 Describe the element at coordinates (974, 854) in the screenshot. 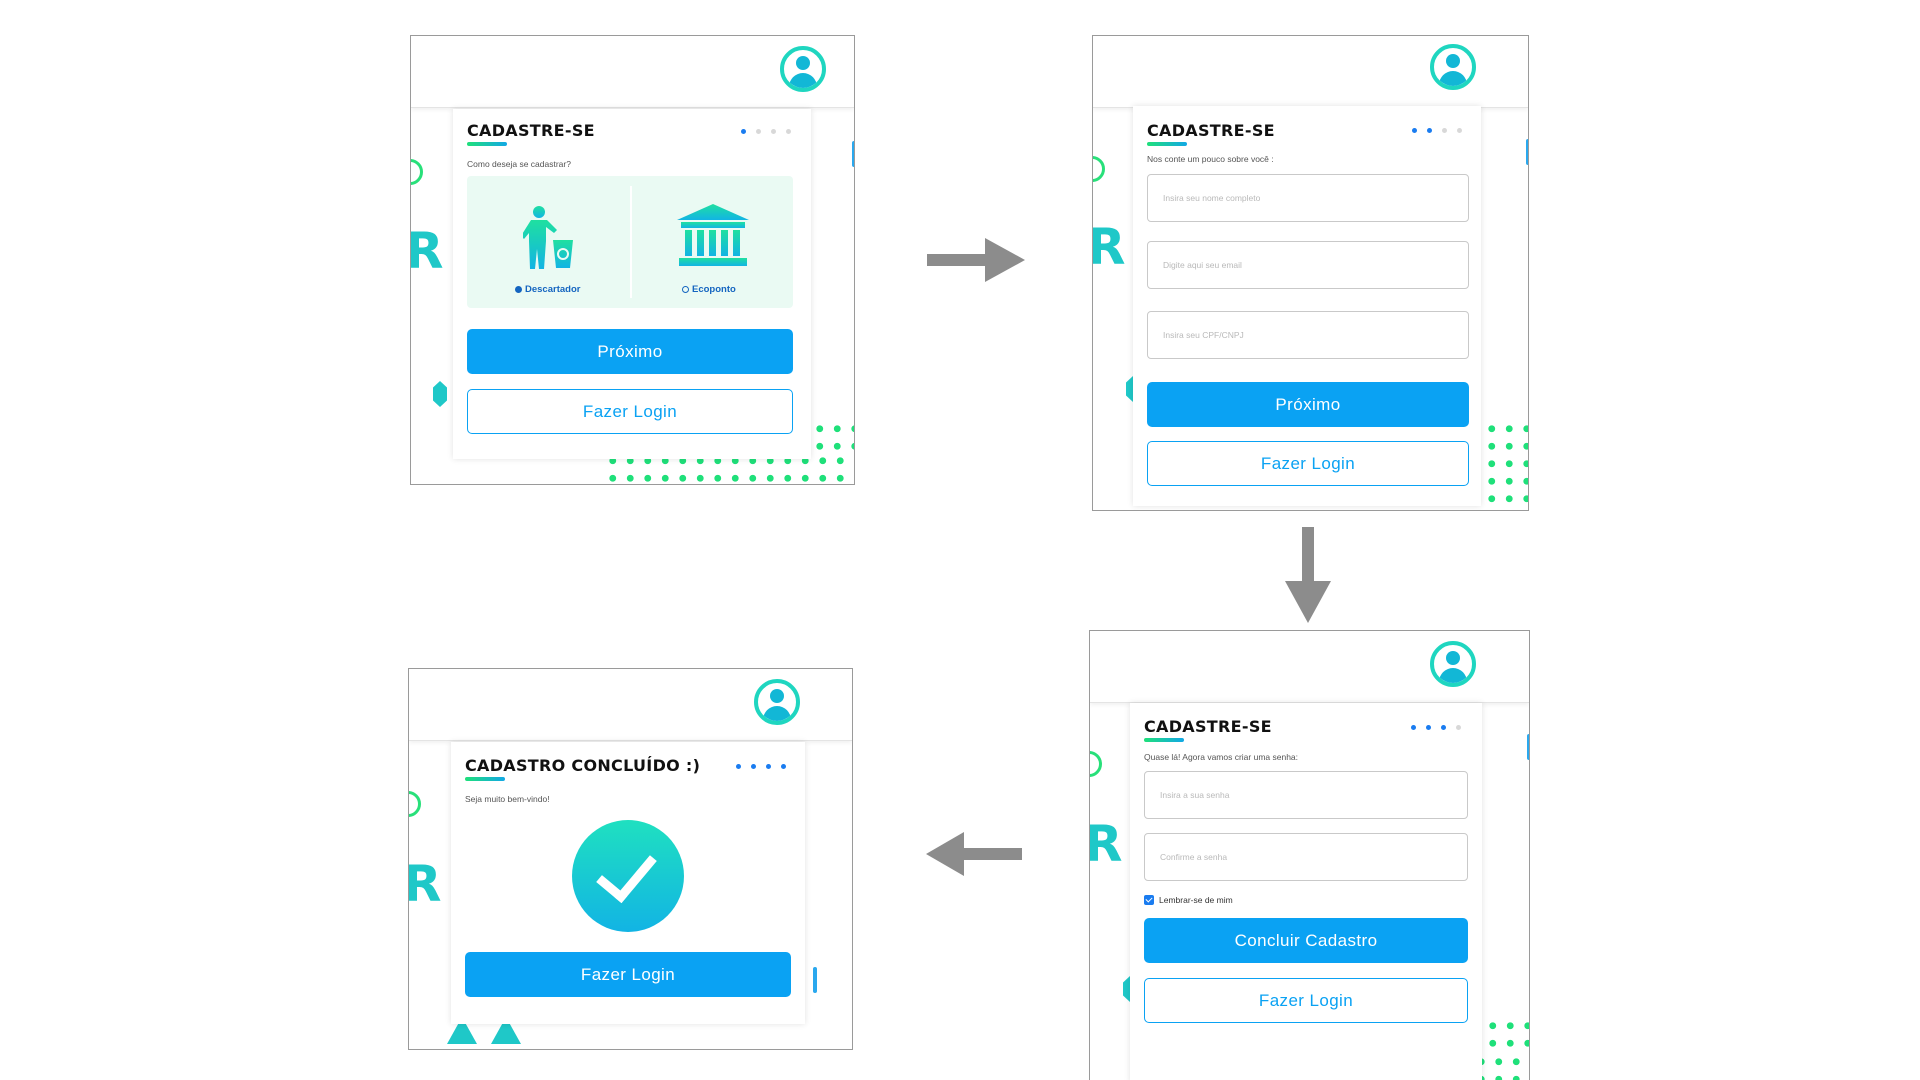

I see `arrow-left-icon` at that location.